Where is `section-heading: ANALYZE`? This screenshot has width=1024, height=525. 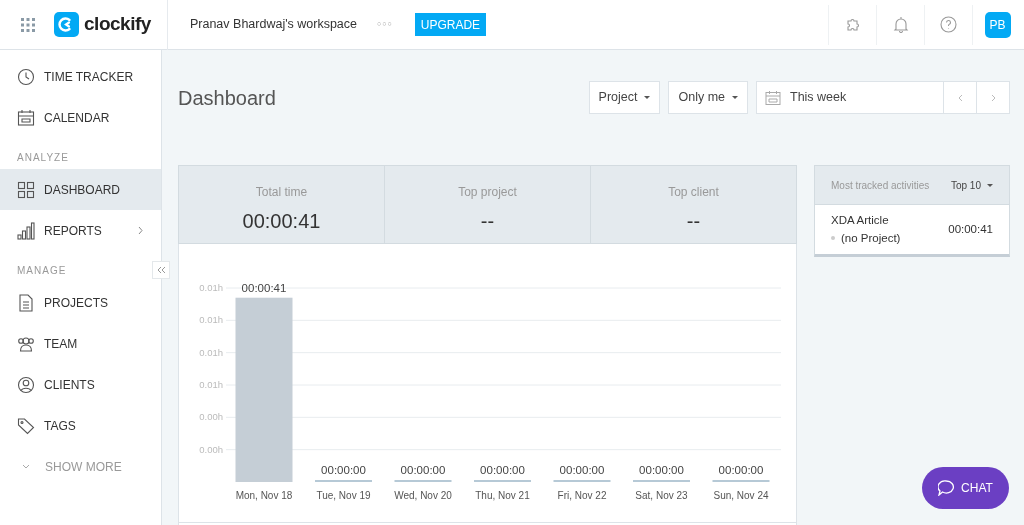 section-heading: ANALYZE is located at coordinates (43, 158).